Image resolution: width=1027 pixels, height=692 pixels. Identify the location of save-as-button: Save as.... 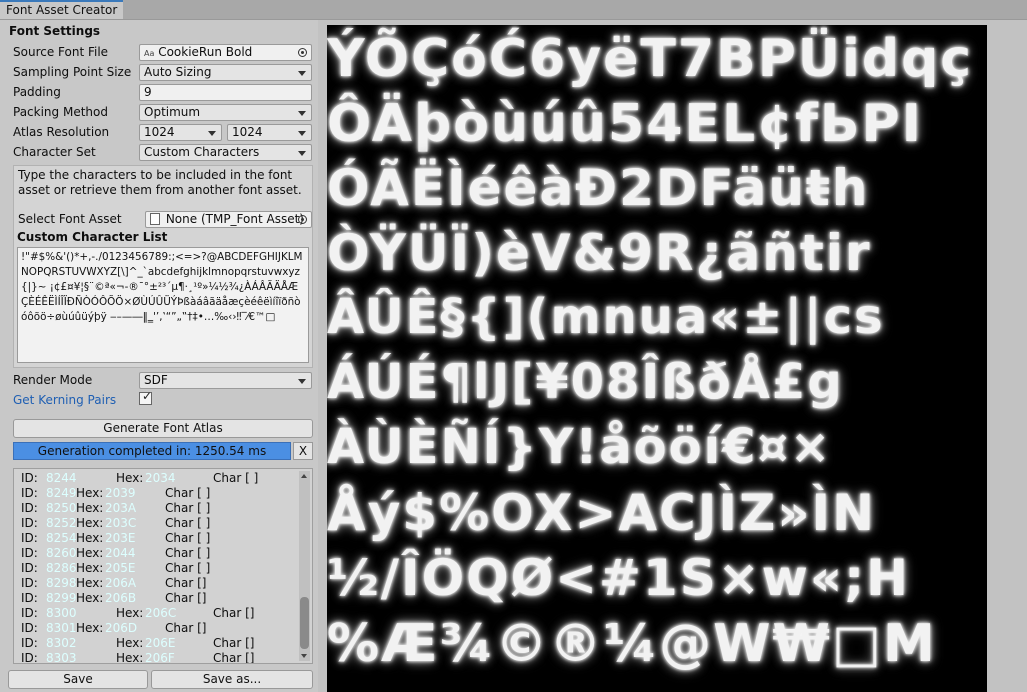
(232, 679).